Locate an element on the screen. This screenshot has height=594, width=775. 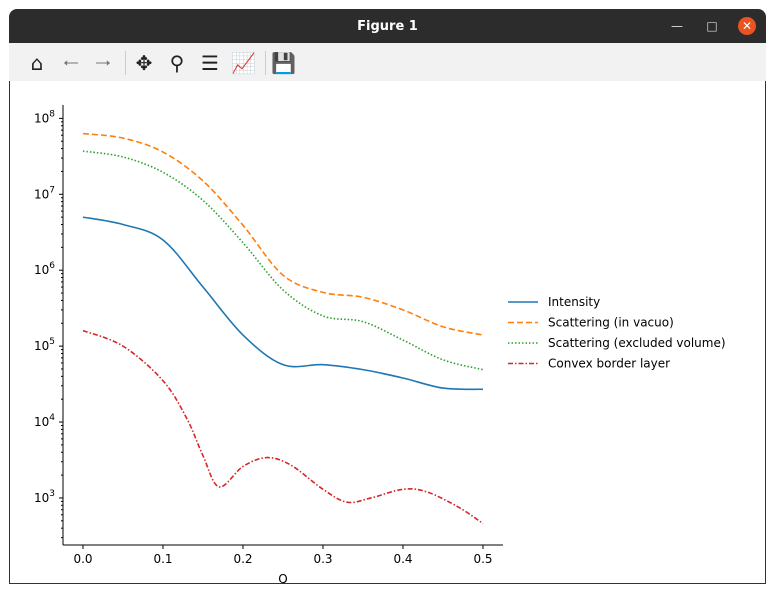
forward-icon: 🠂 is located at coordinates (103, 63).